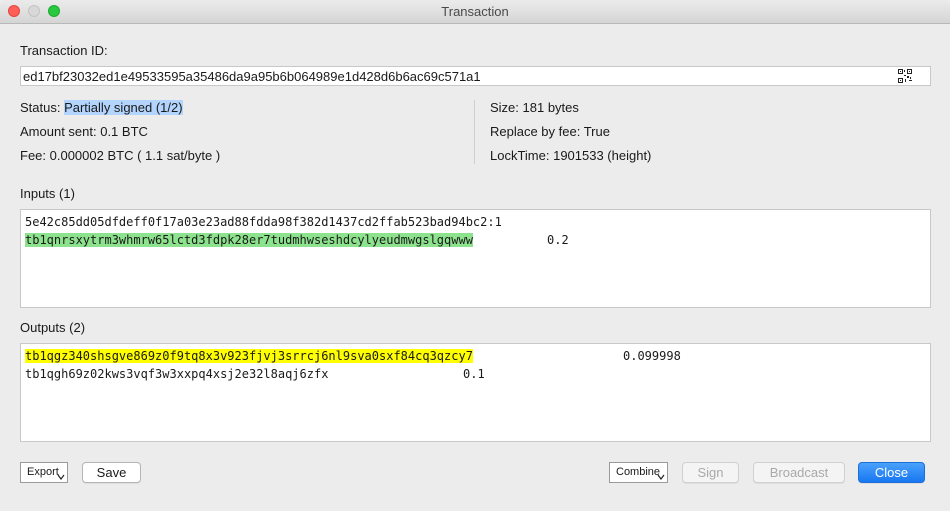  What do you see at coordinates (123, 107) in the screenshot?
I see `status-badge: Partially signed (1/2)` at bounding box center [123, 107].